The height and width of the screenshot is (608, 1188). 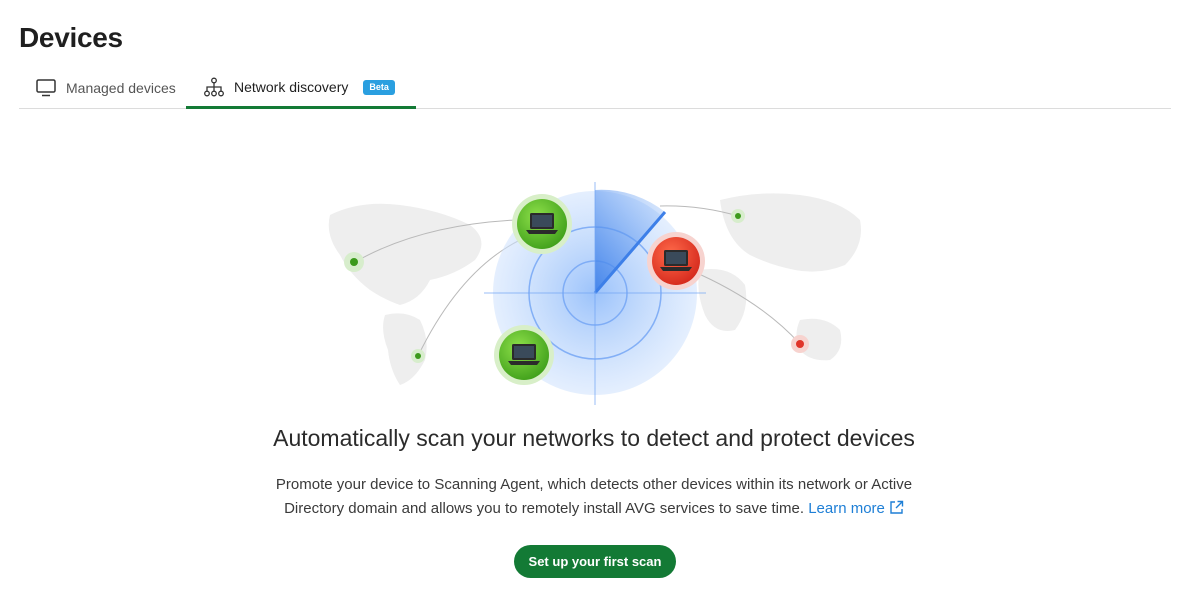 What do you see at coordinates (595, 561) in the screenshot?
I see `set-up-first-scan-button: Set up your first scan` at bounding box center [595, 561].